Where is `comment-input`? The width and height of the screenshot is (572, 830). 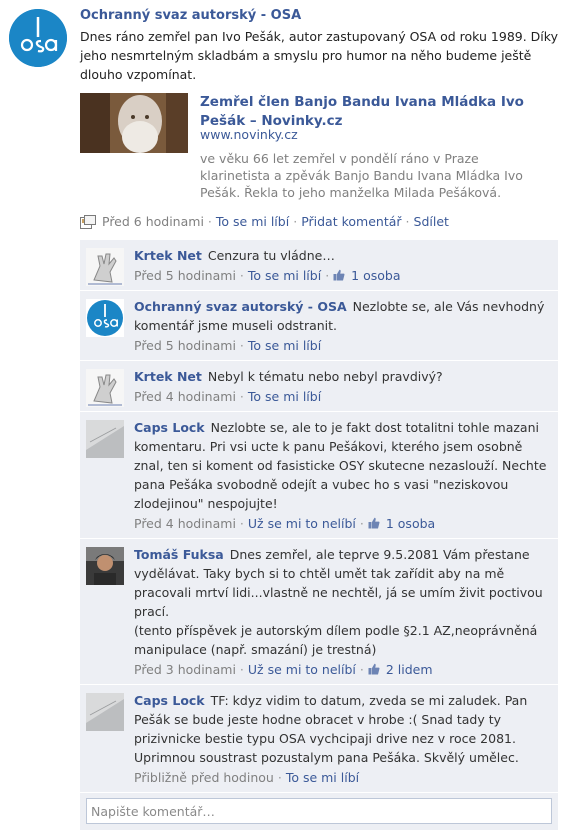 comment-input is located at coordinates (319, 811).